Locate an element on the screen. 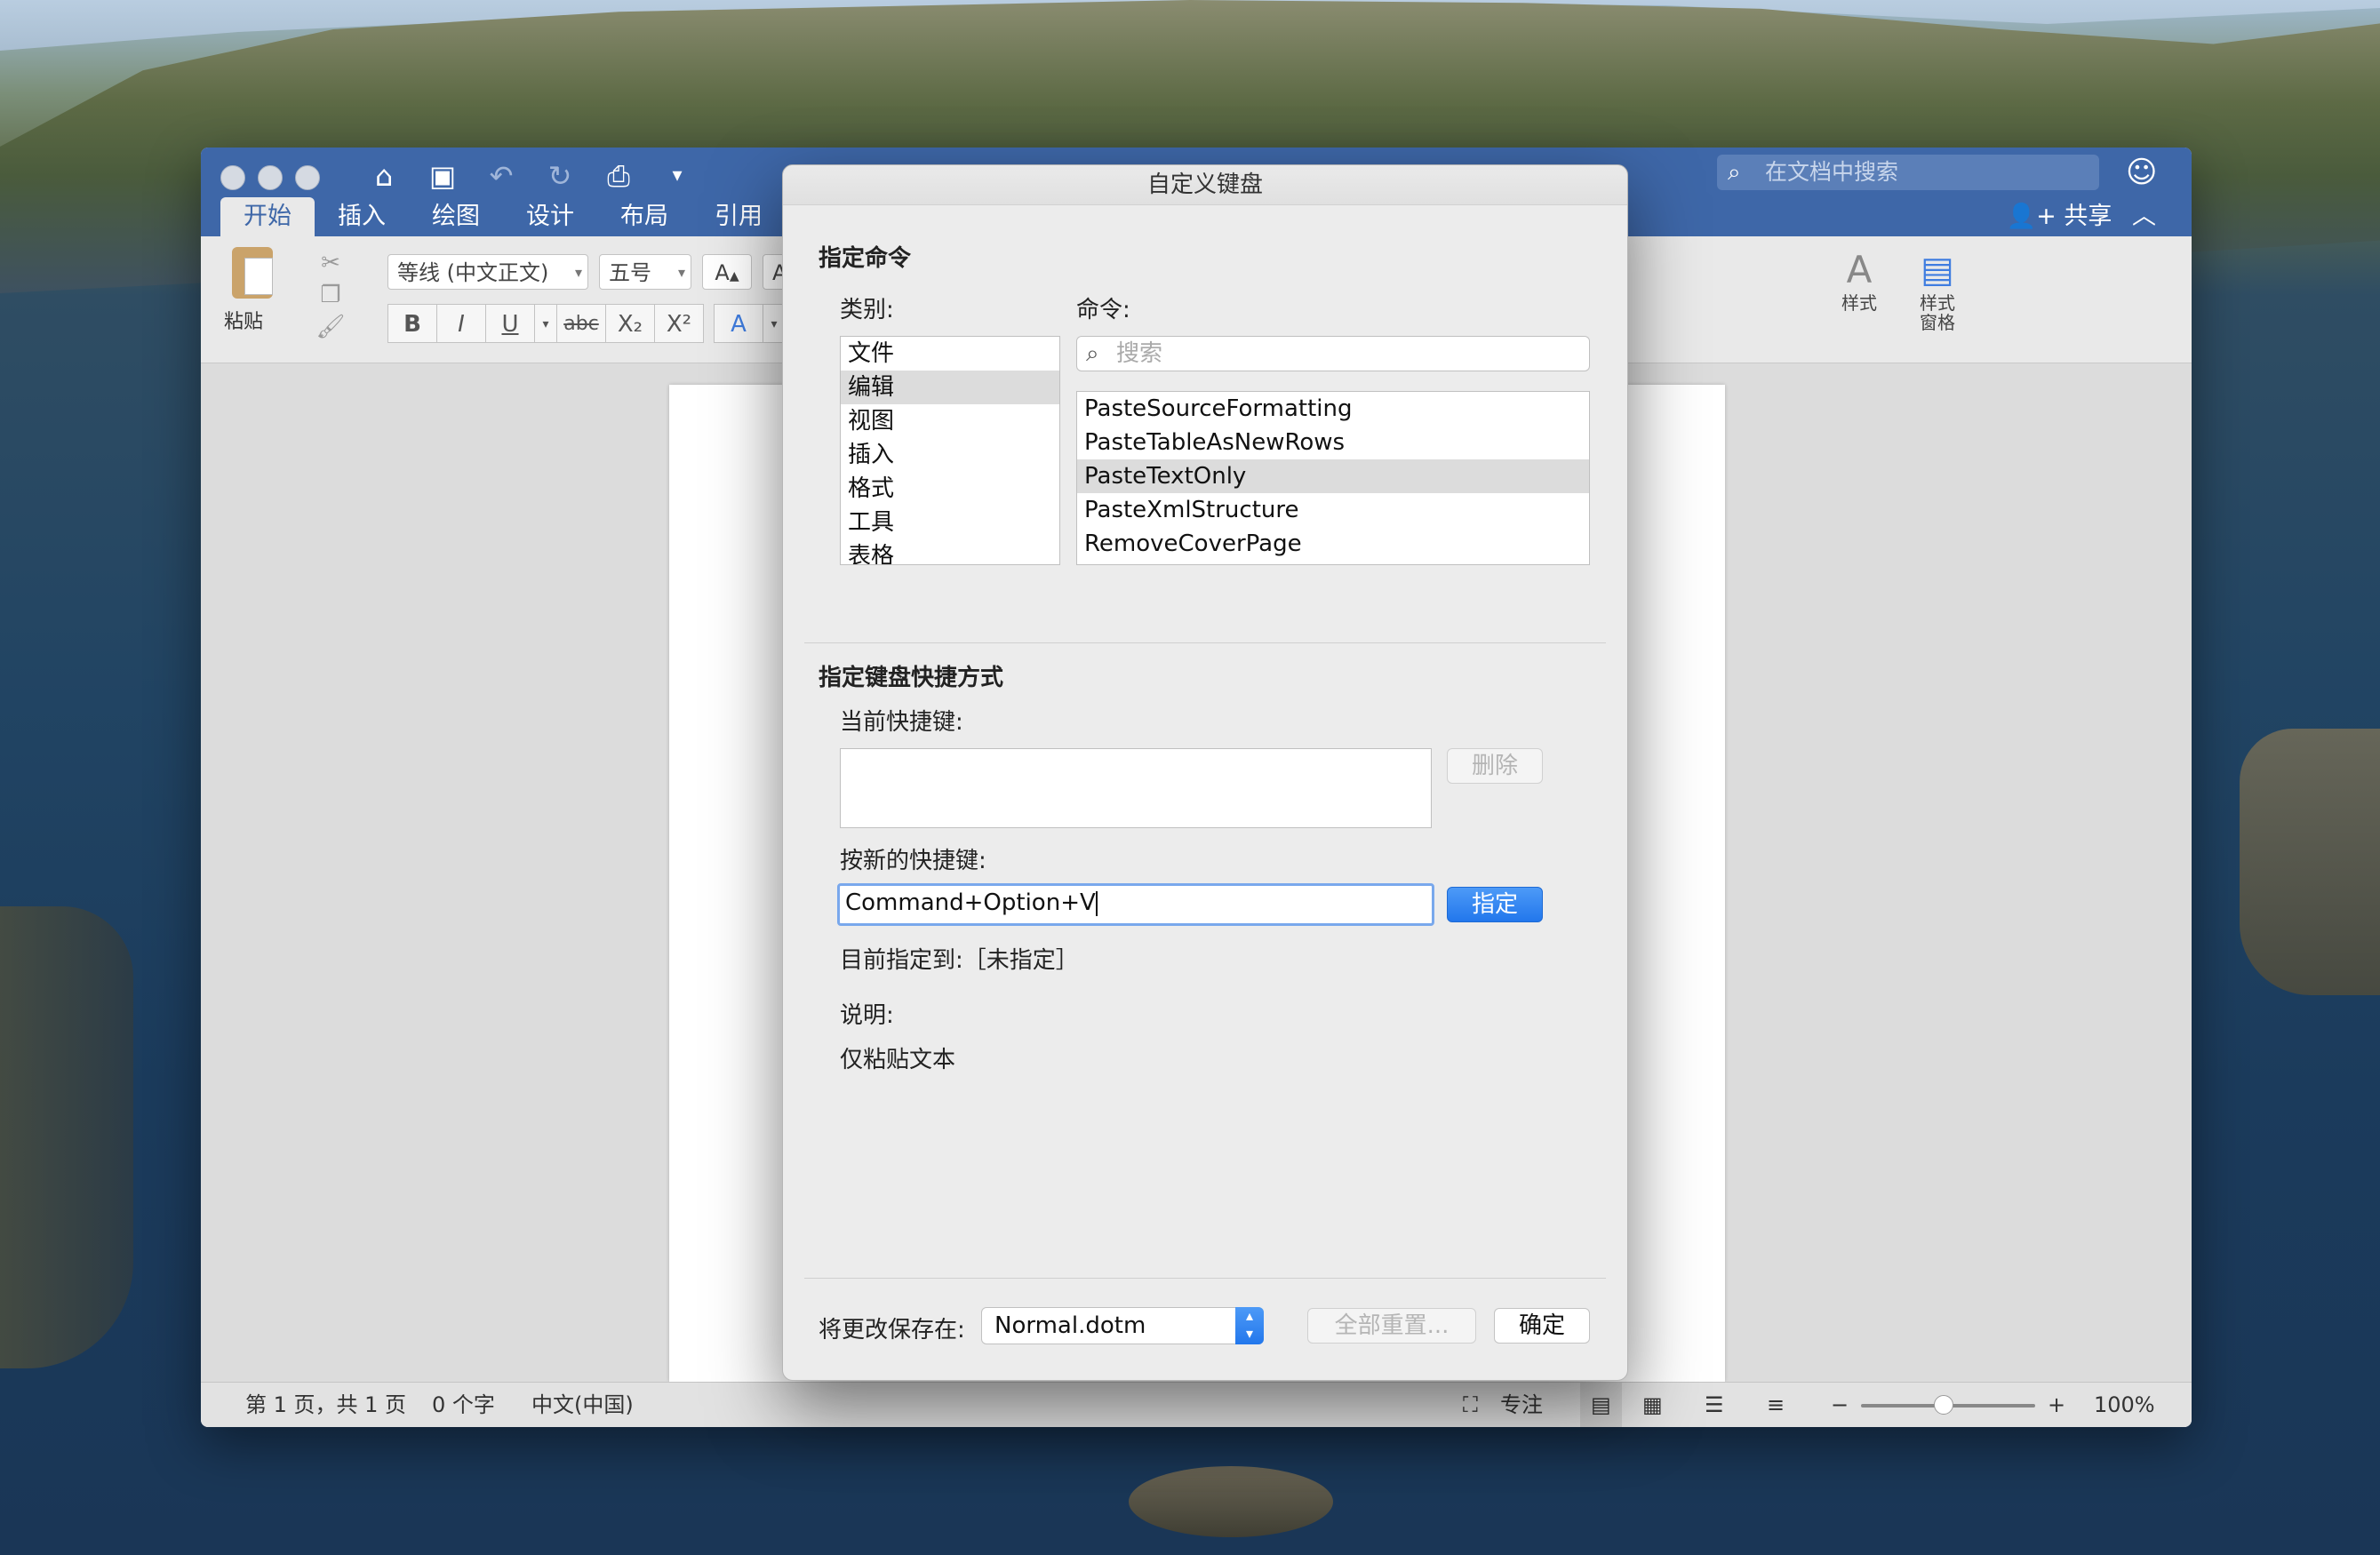 The height and width of the screenshot is (1555, 2380). draft-icon: ≡ is located at coordinates (1776, 1405).